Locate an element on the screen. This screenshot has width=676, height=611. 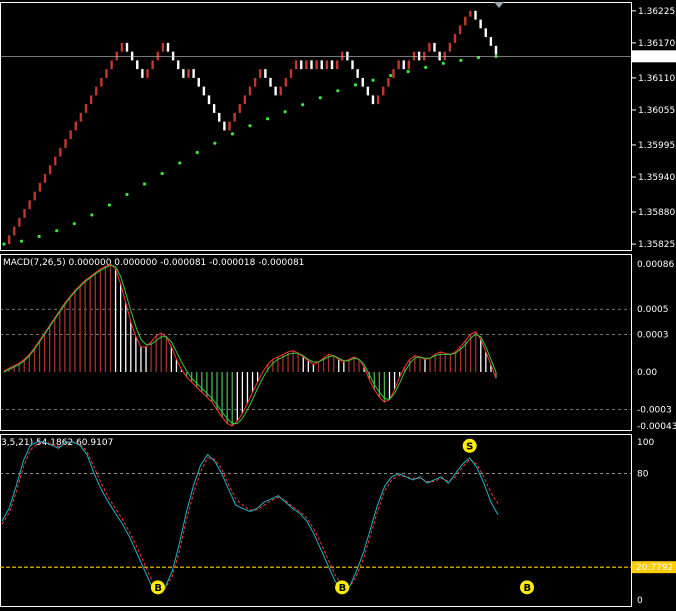
macd-tick-label: 0.00086 is located at coordinates (655, 265).